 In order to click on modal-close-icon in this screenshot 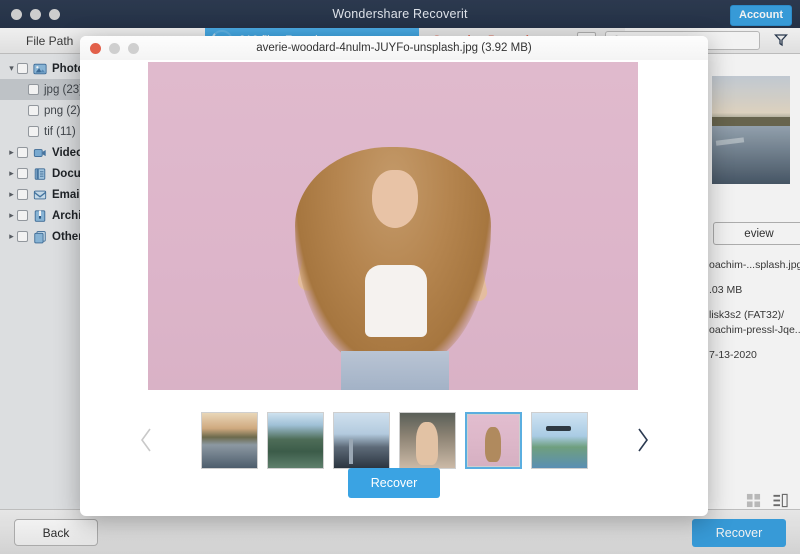, I will do `click(95, 48)`.